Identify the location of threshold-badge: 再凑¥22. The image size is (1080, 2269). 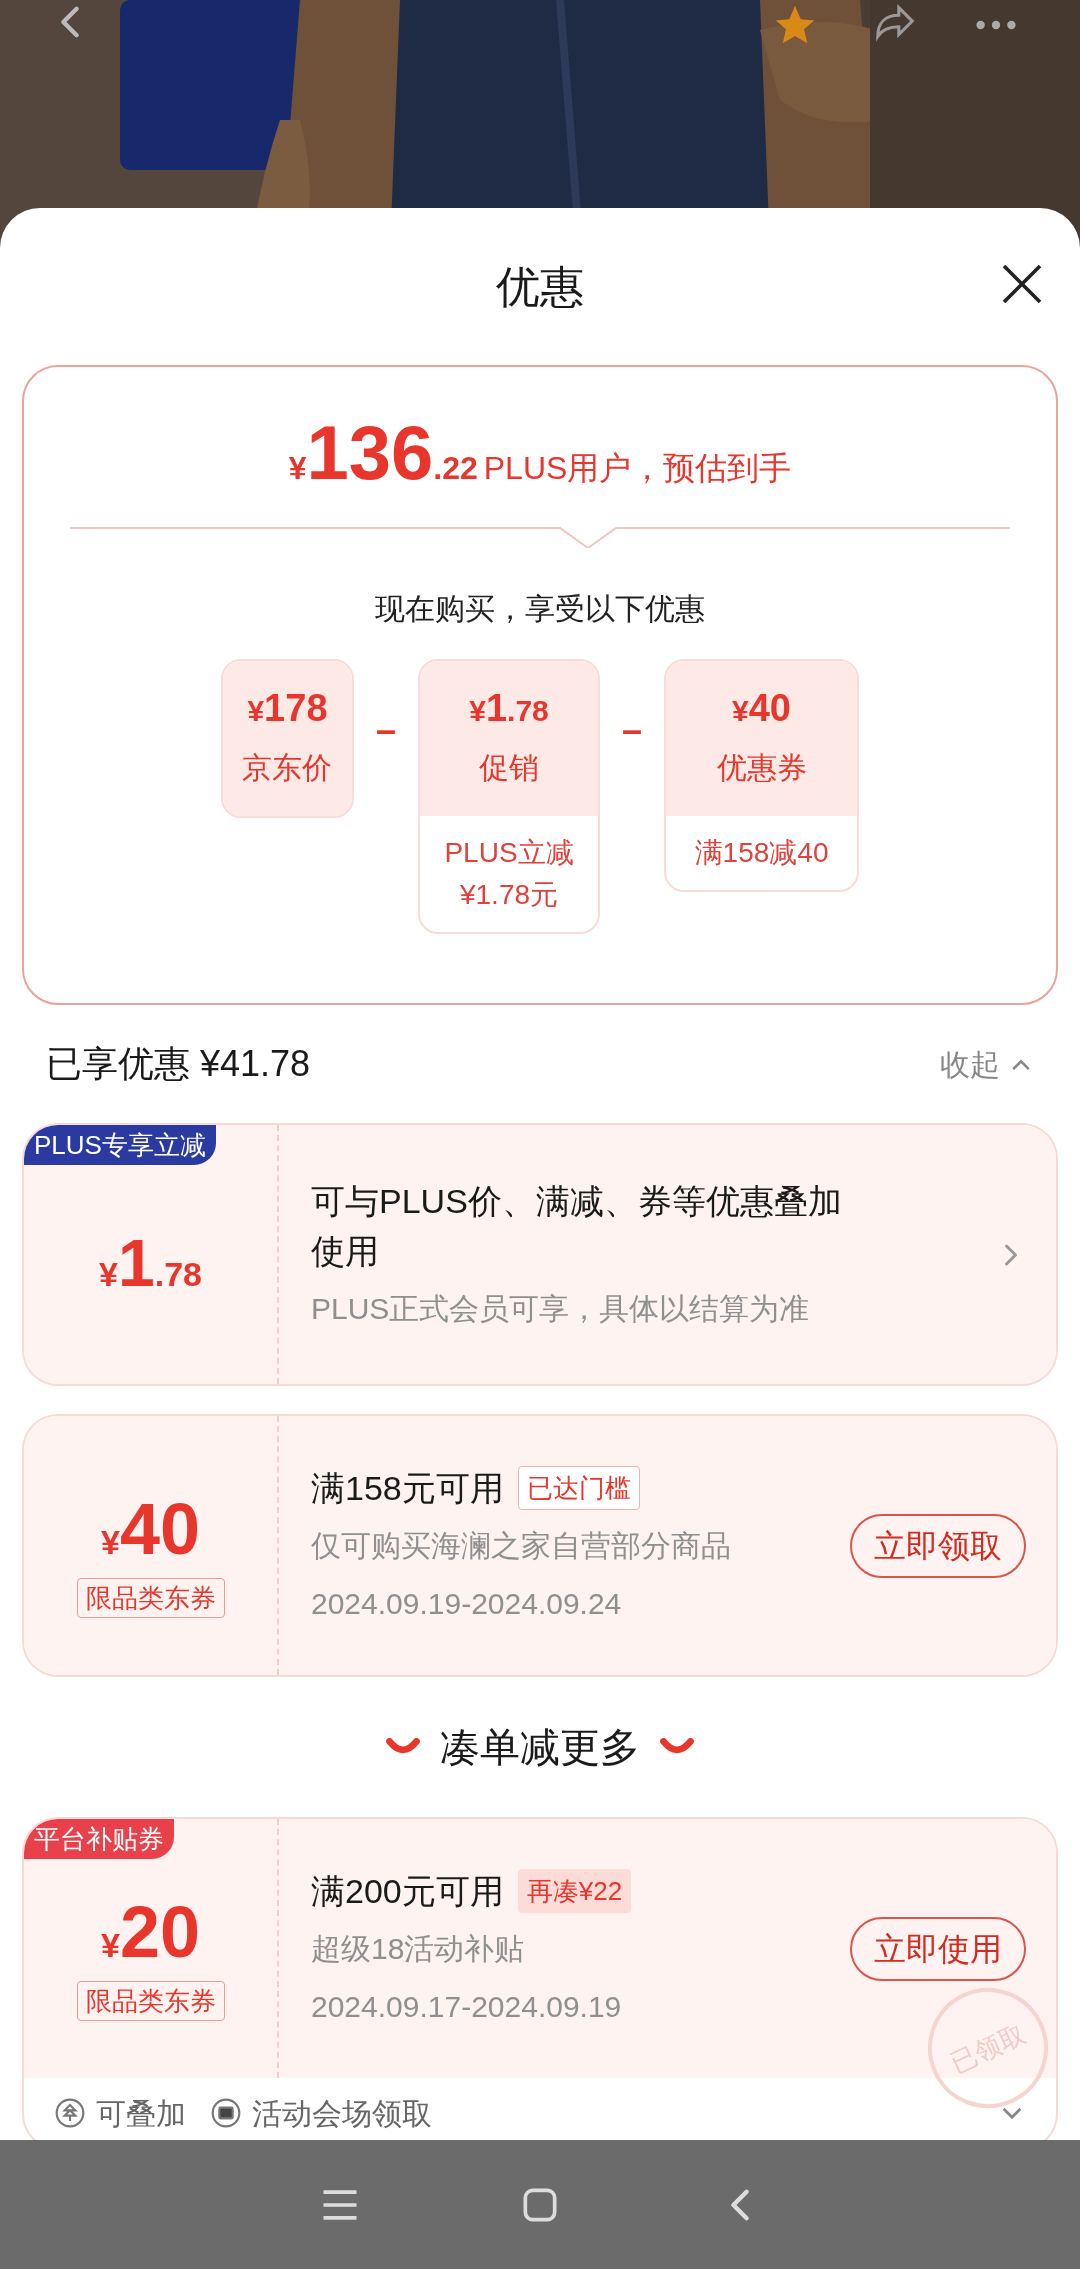
(574, 1890).